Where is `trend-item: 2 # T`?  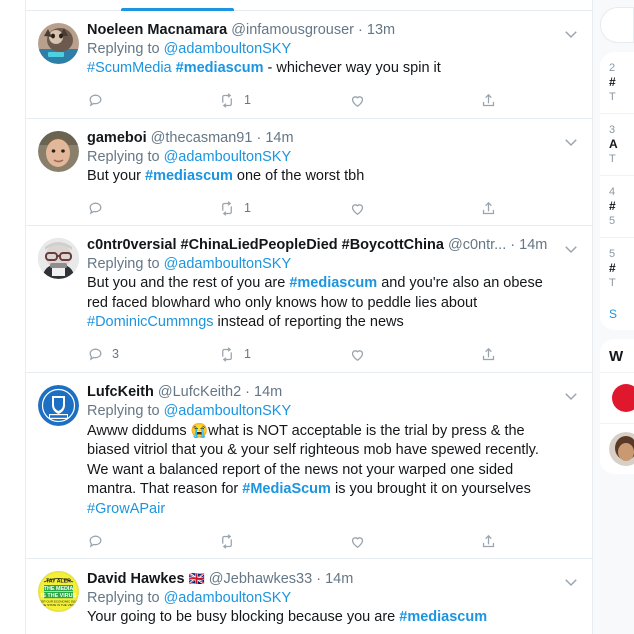 trend-item: 2 # T is located at coordinates (617, 82).